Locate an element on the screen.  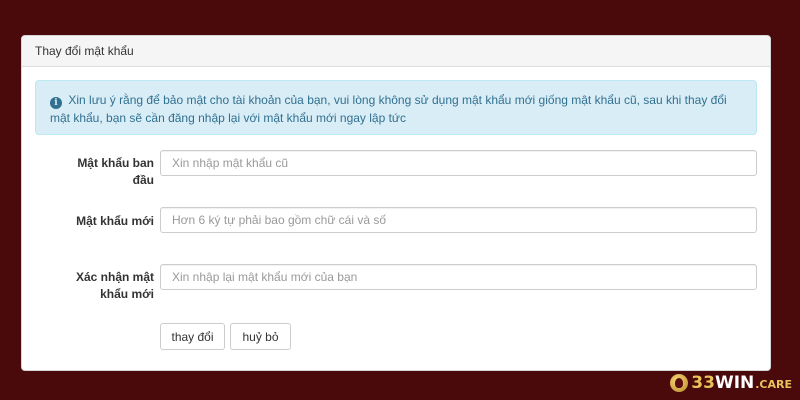
confirm-password-label-line1: Xác nhận mật is located at coordinates (114, 277).